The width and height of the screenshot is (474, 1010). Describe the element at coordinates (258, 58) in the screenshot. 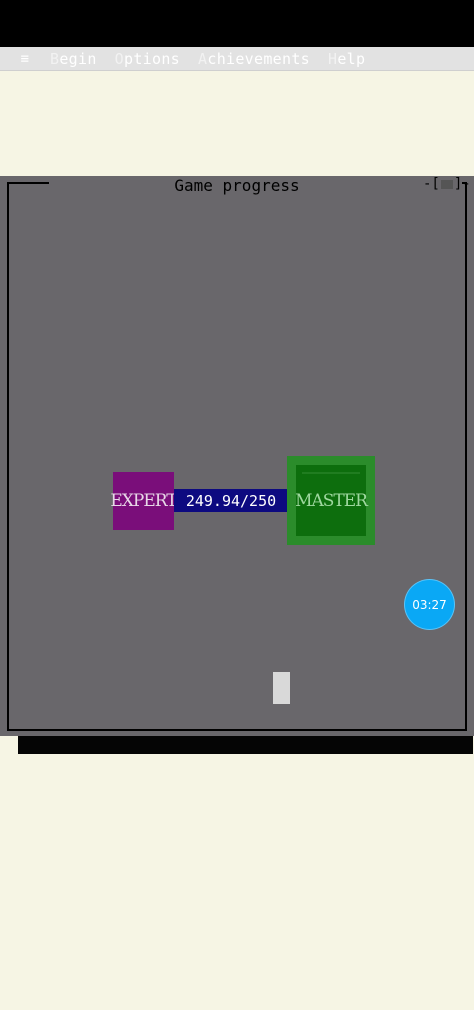

I see `menu-item-label: chievements` at that location.